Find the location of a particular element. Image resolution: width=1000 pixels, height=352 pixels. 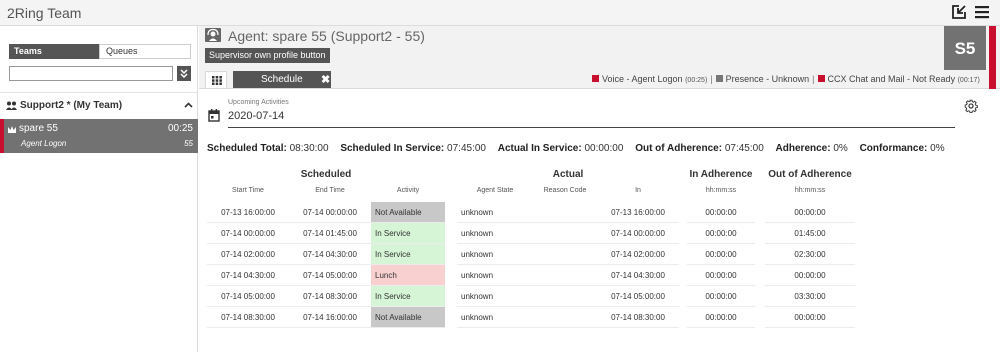

summary-value: 08:30:00 is located at coordinates (309, 148).